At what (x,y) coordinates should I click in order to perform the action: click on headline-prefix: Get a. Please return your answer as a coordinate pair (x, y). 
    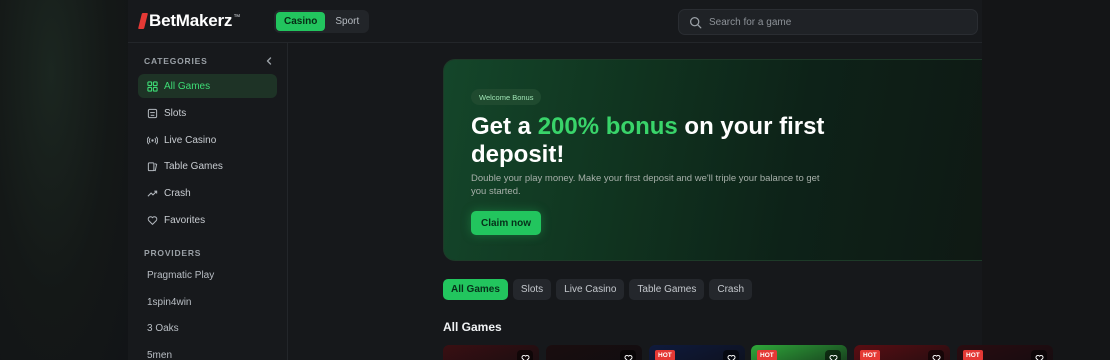
    Looking at the image, I should click on (504, 126).